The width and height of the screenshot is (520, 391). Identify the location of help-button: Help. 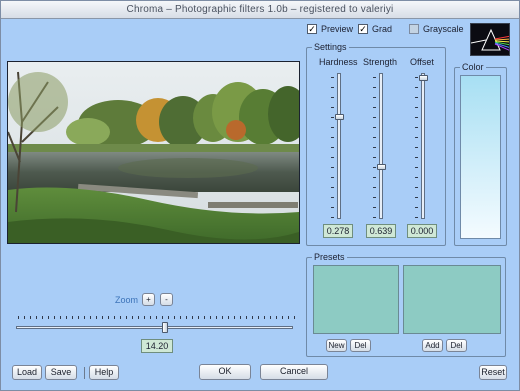
(104, 372).